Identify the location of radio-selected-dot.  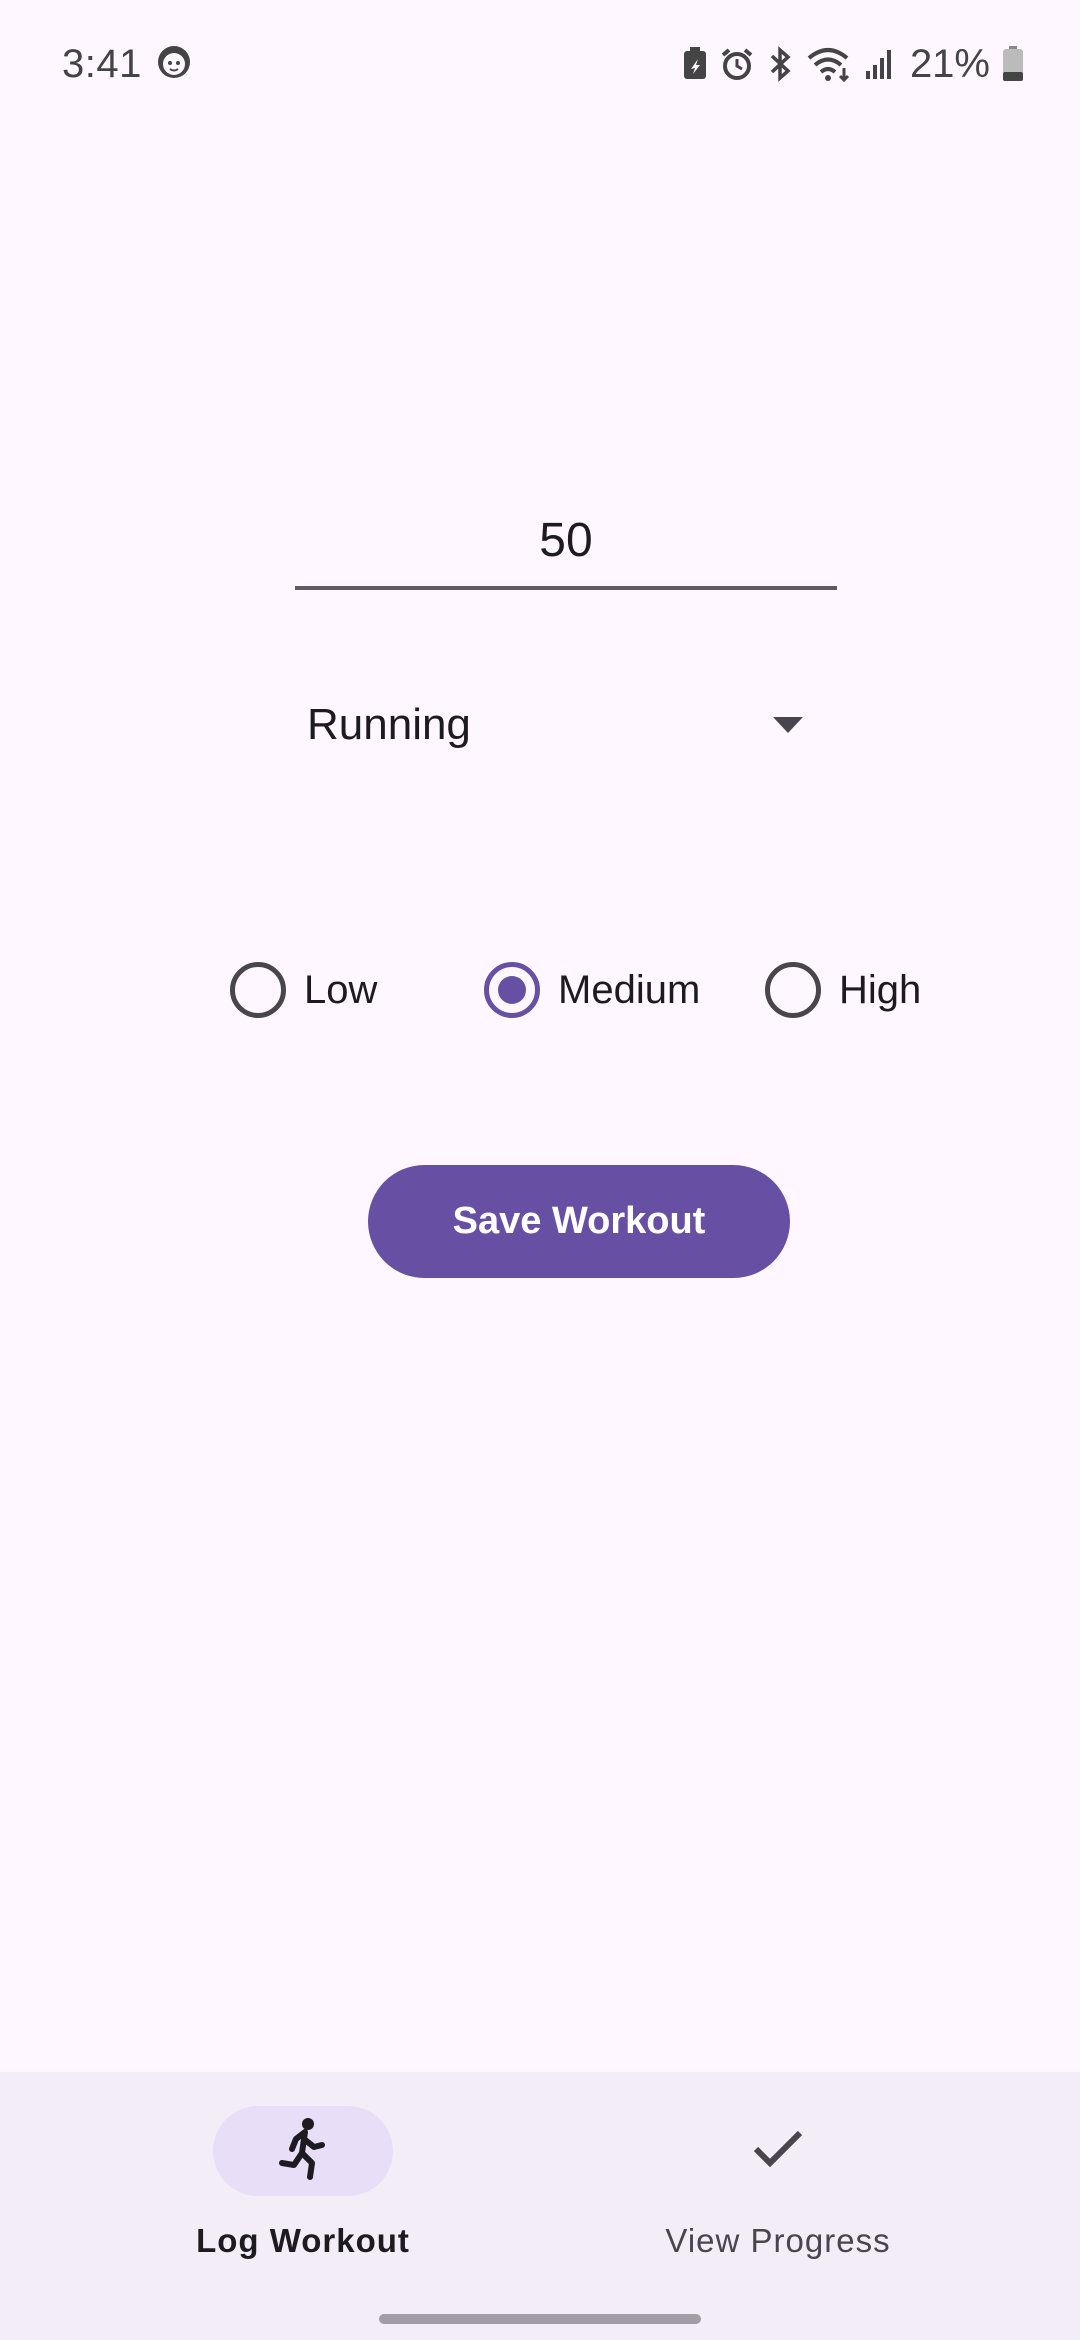
(512, 990).